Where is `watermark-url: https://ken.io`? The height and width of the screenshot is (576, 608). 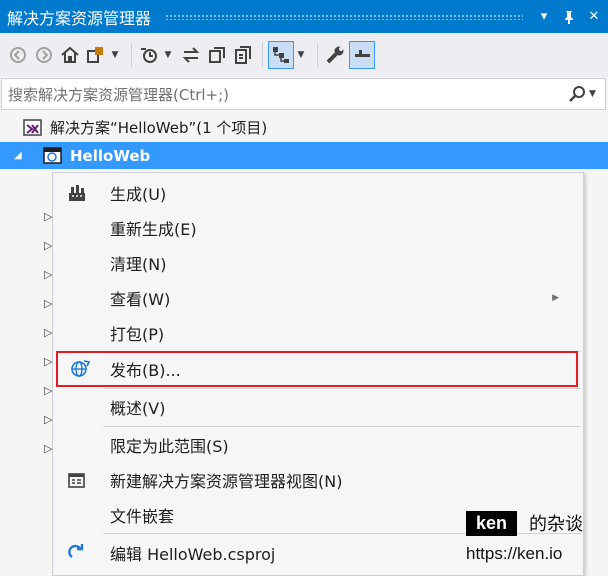 watermark-url: https://ken.io is located at coordinates (514, 553).